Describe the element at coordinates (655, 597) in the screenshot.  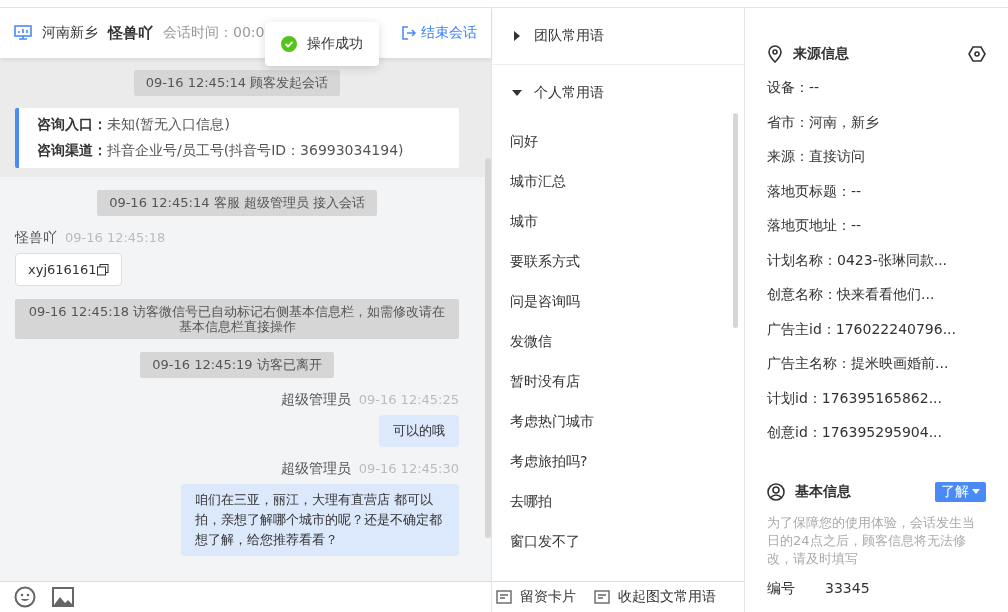
I see `footer-button: 收起图文常用语` at that location.